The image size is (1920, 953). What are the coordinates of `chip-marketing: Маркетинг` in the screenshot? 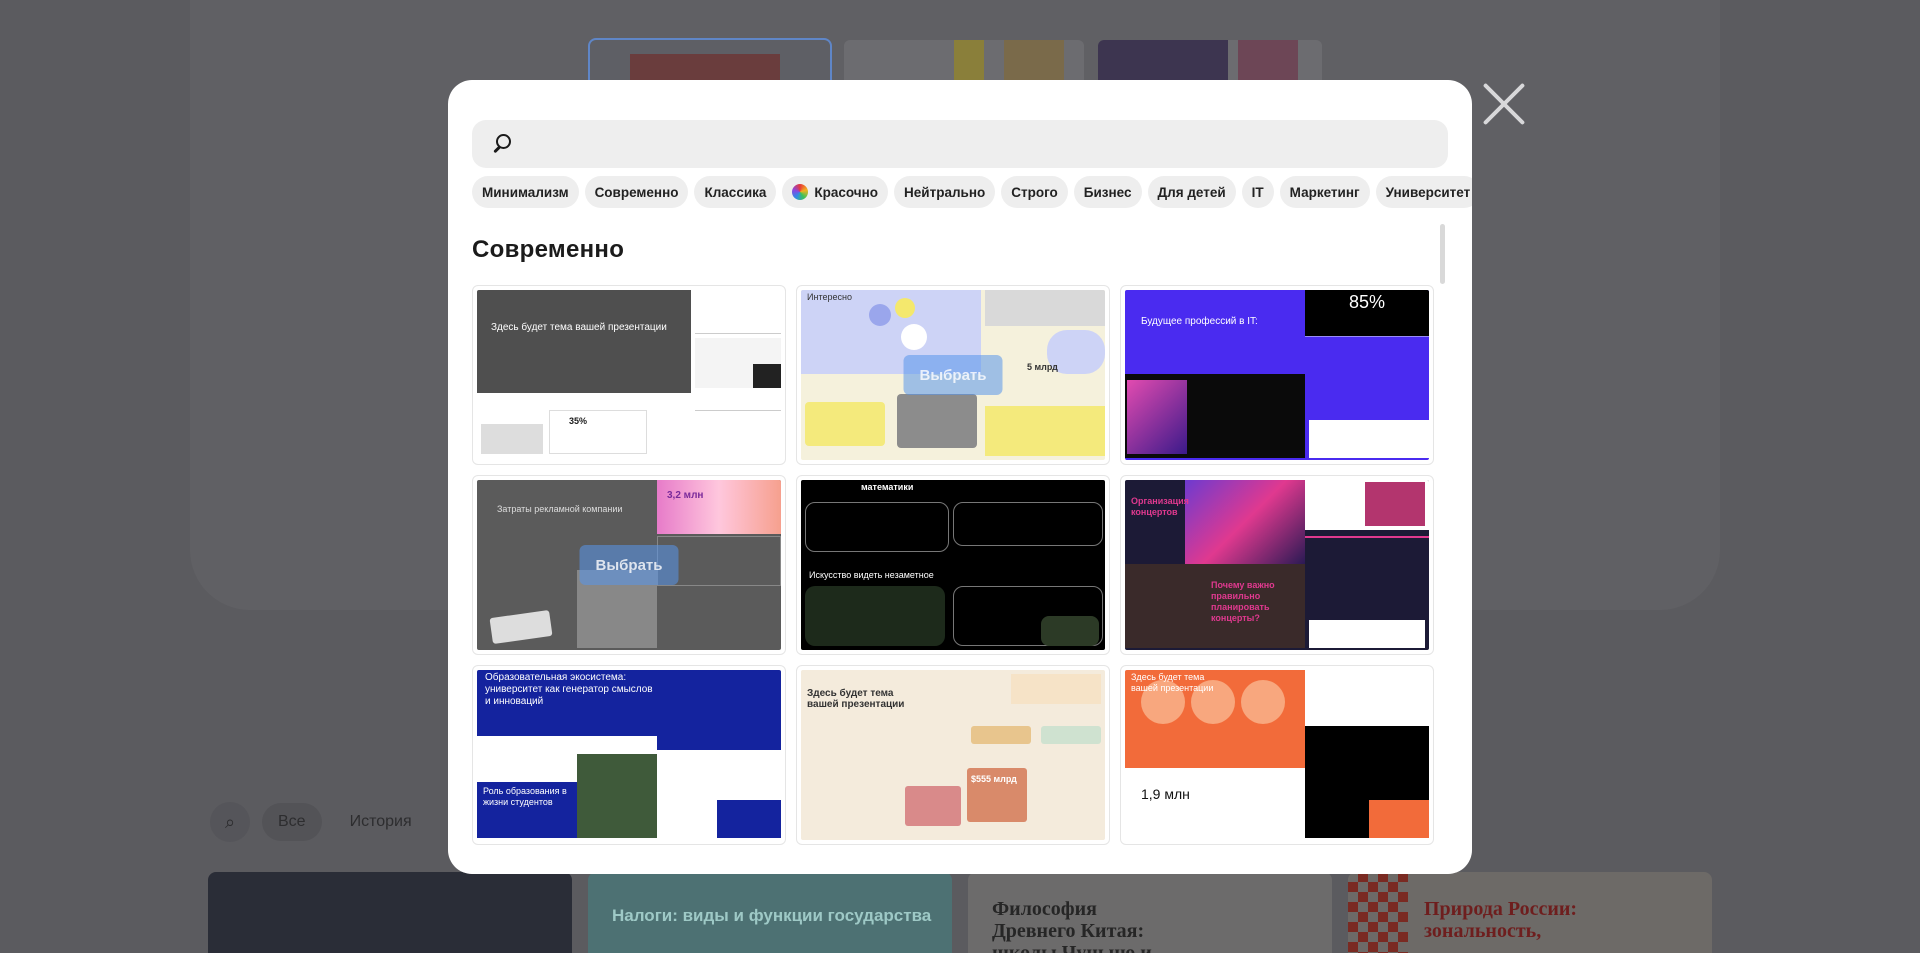 It's located at (1324, 192).